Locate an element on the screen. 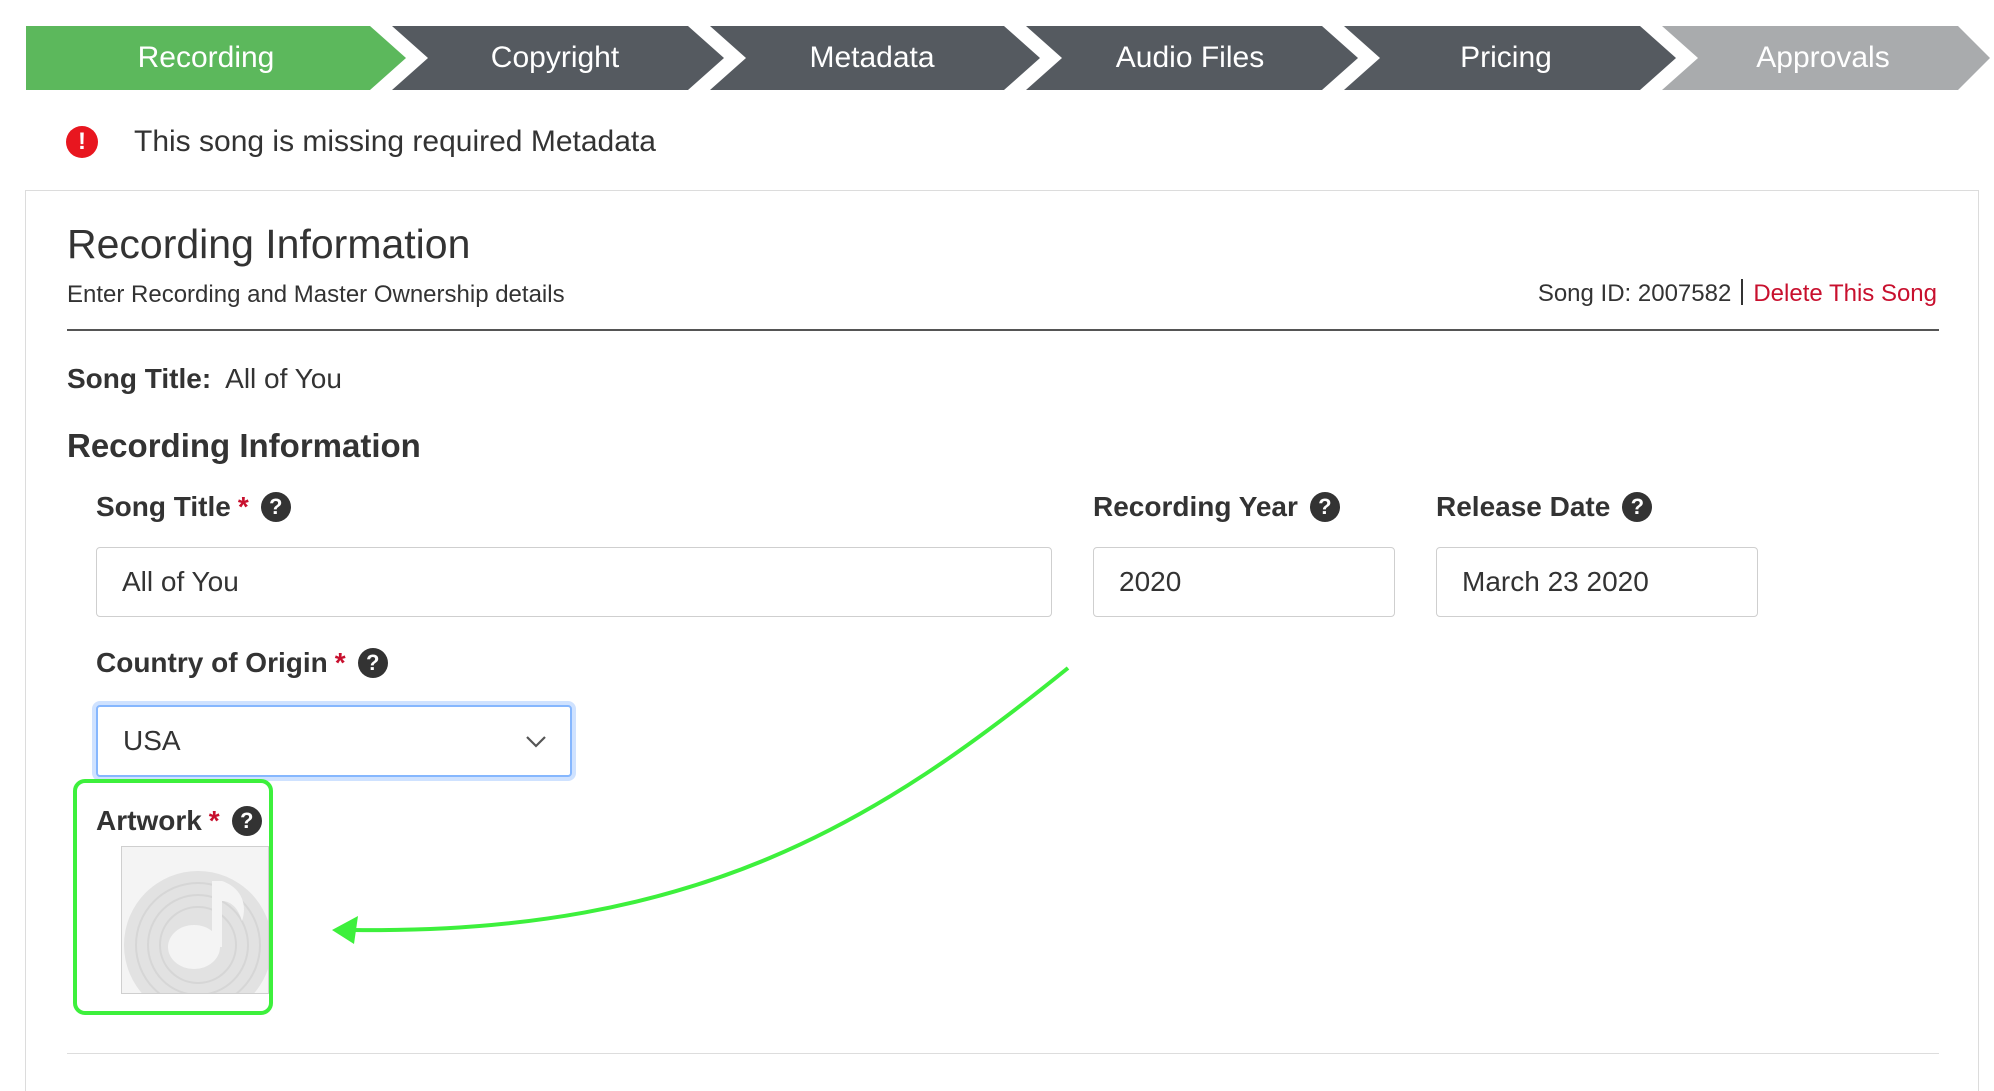  chevron-down-icon is located at coordinates (536, 742).